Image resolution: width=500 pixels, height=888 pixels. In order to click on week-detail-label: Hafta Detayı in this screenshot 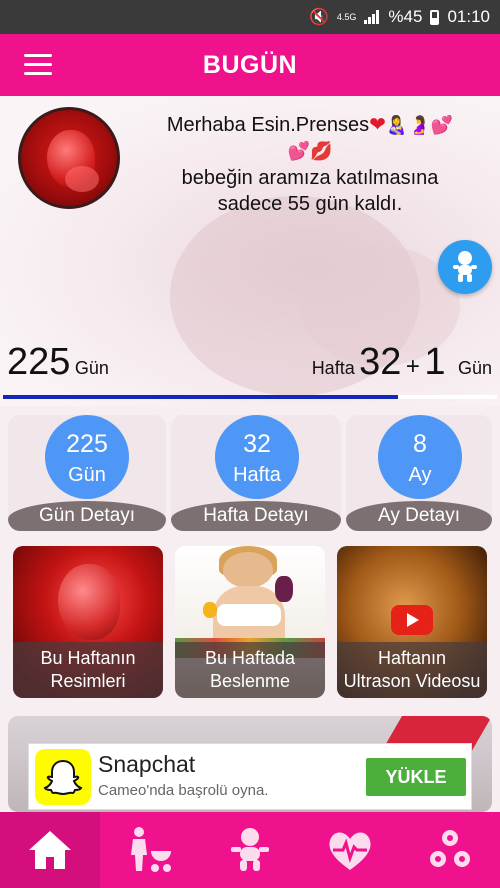, I will do `click(256, 516)`.